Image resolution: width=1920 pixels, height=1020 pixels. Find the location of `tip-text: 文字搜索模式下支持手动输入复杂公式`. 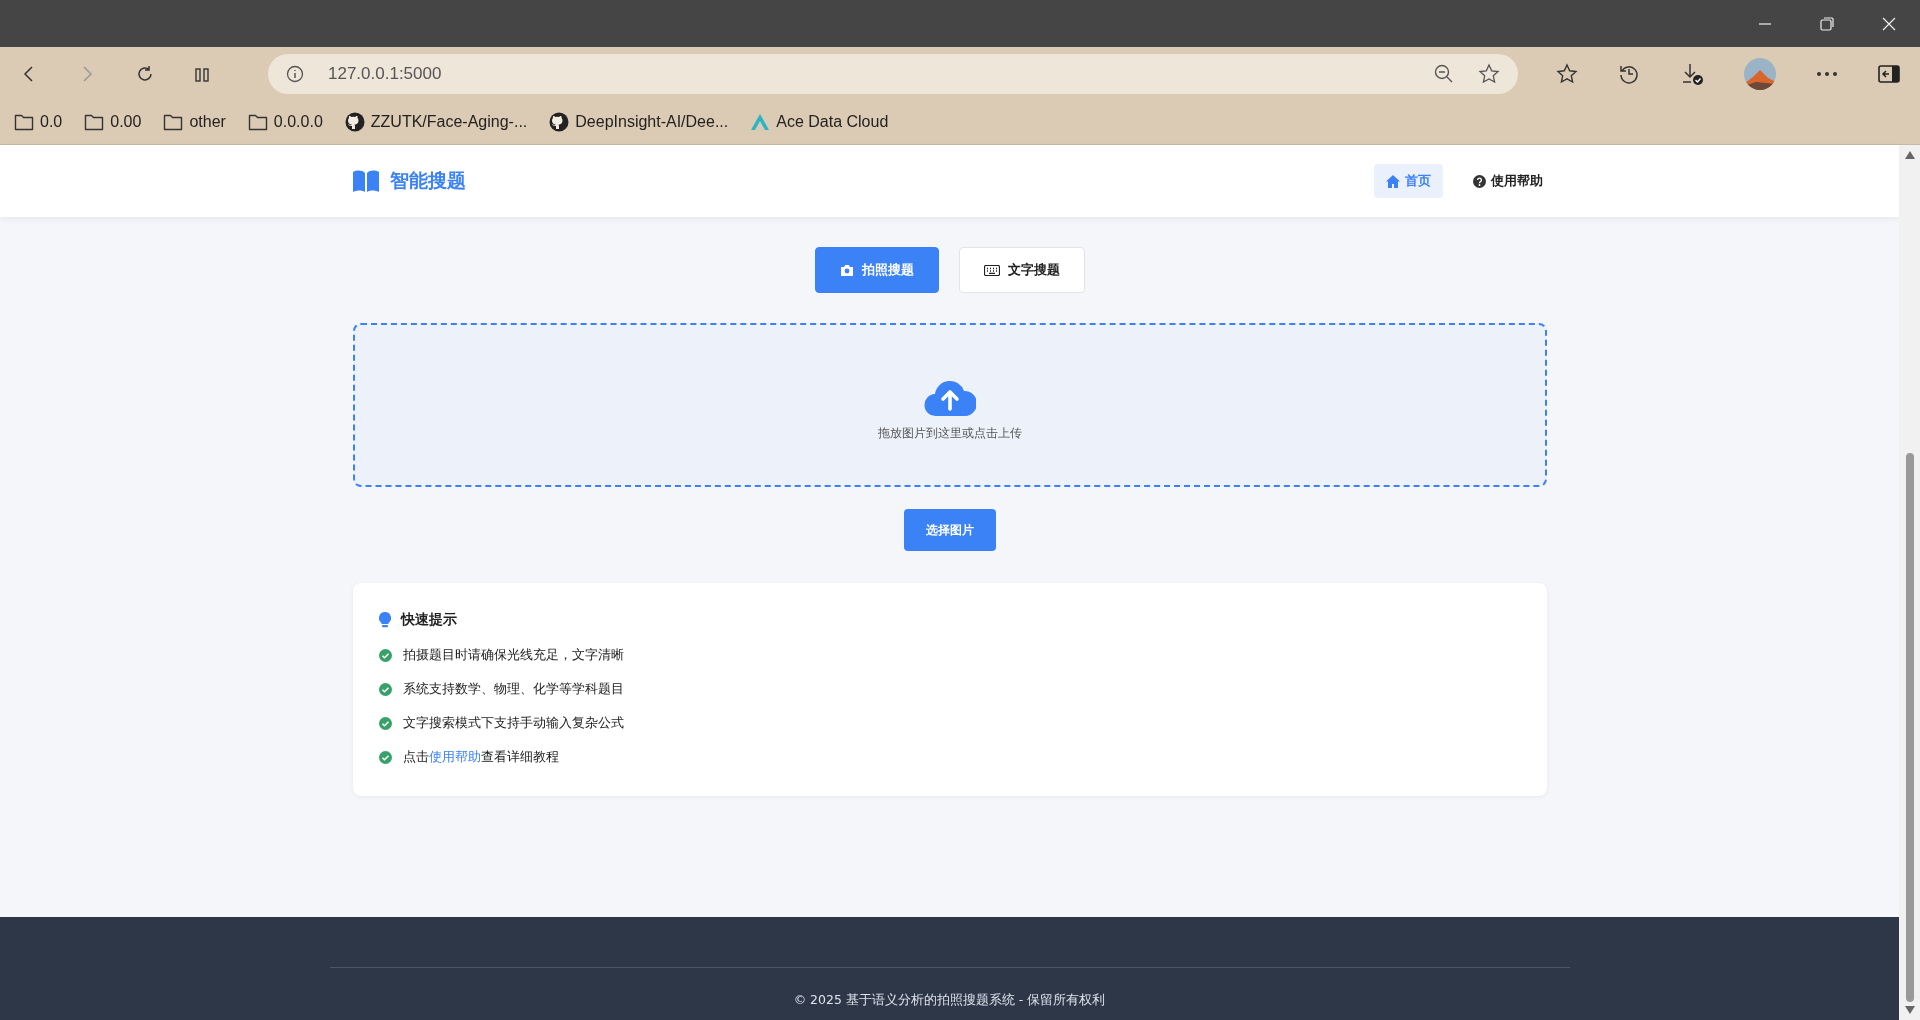

tip-text: 文字搜索模式下支持手动输入复杂公式 is located at coordinates (513, 723).